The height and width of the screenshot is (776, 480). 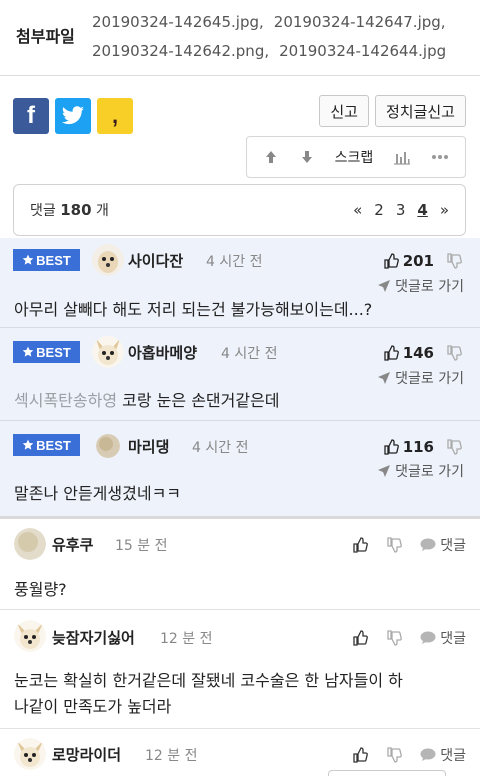 I want to click on kakaostory-icon: ,, so click(x=115, y=115).